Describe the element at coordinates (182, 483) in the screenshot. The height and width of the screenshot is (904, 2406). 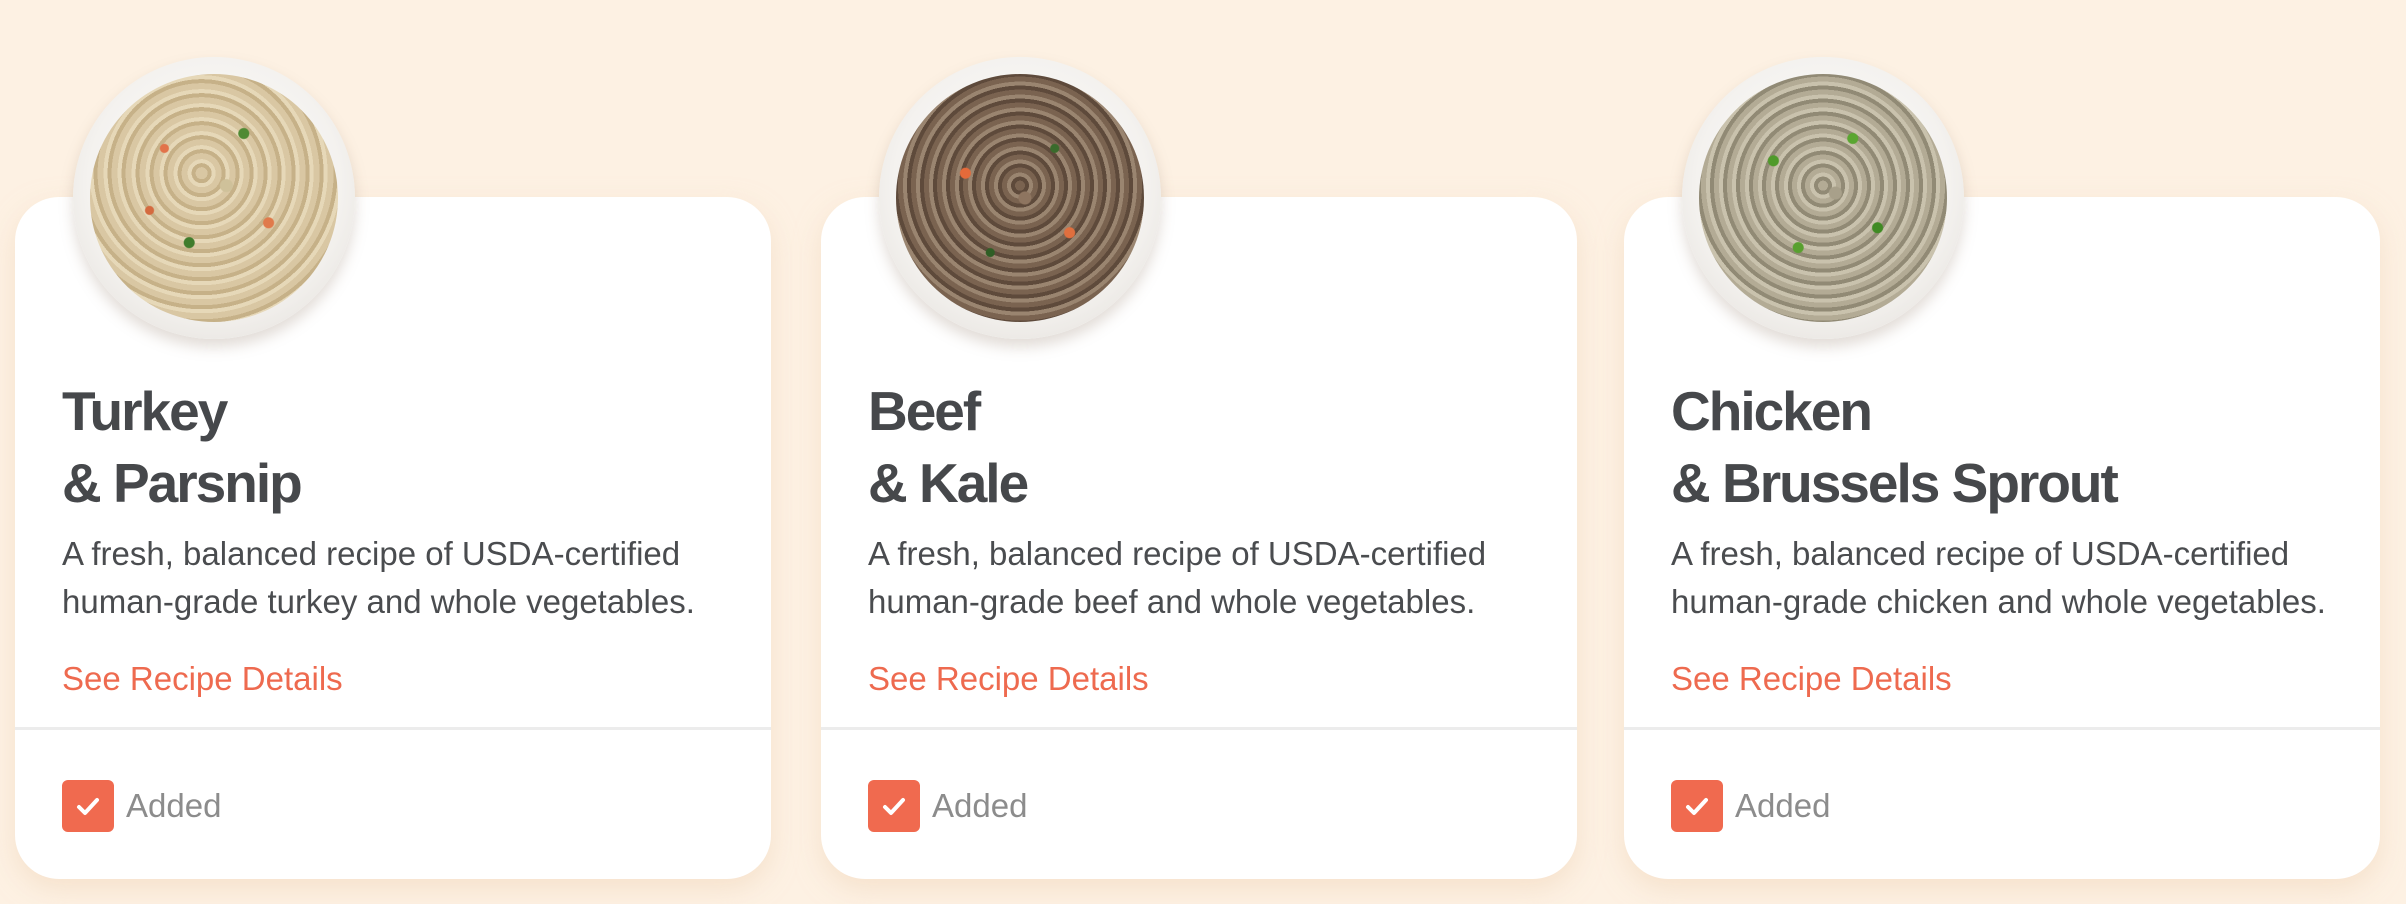
I see `recipe-title-line2: & Parsnip` at that location.